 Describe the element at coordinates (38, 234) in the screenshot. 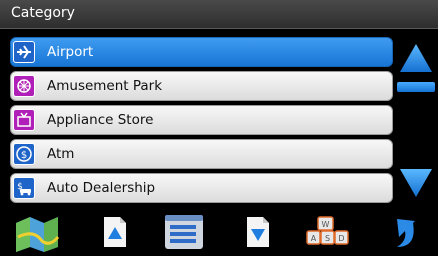

I see `map-icon` at that location.